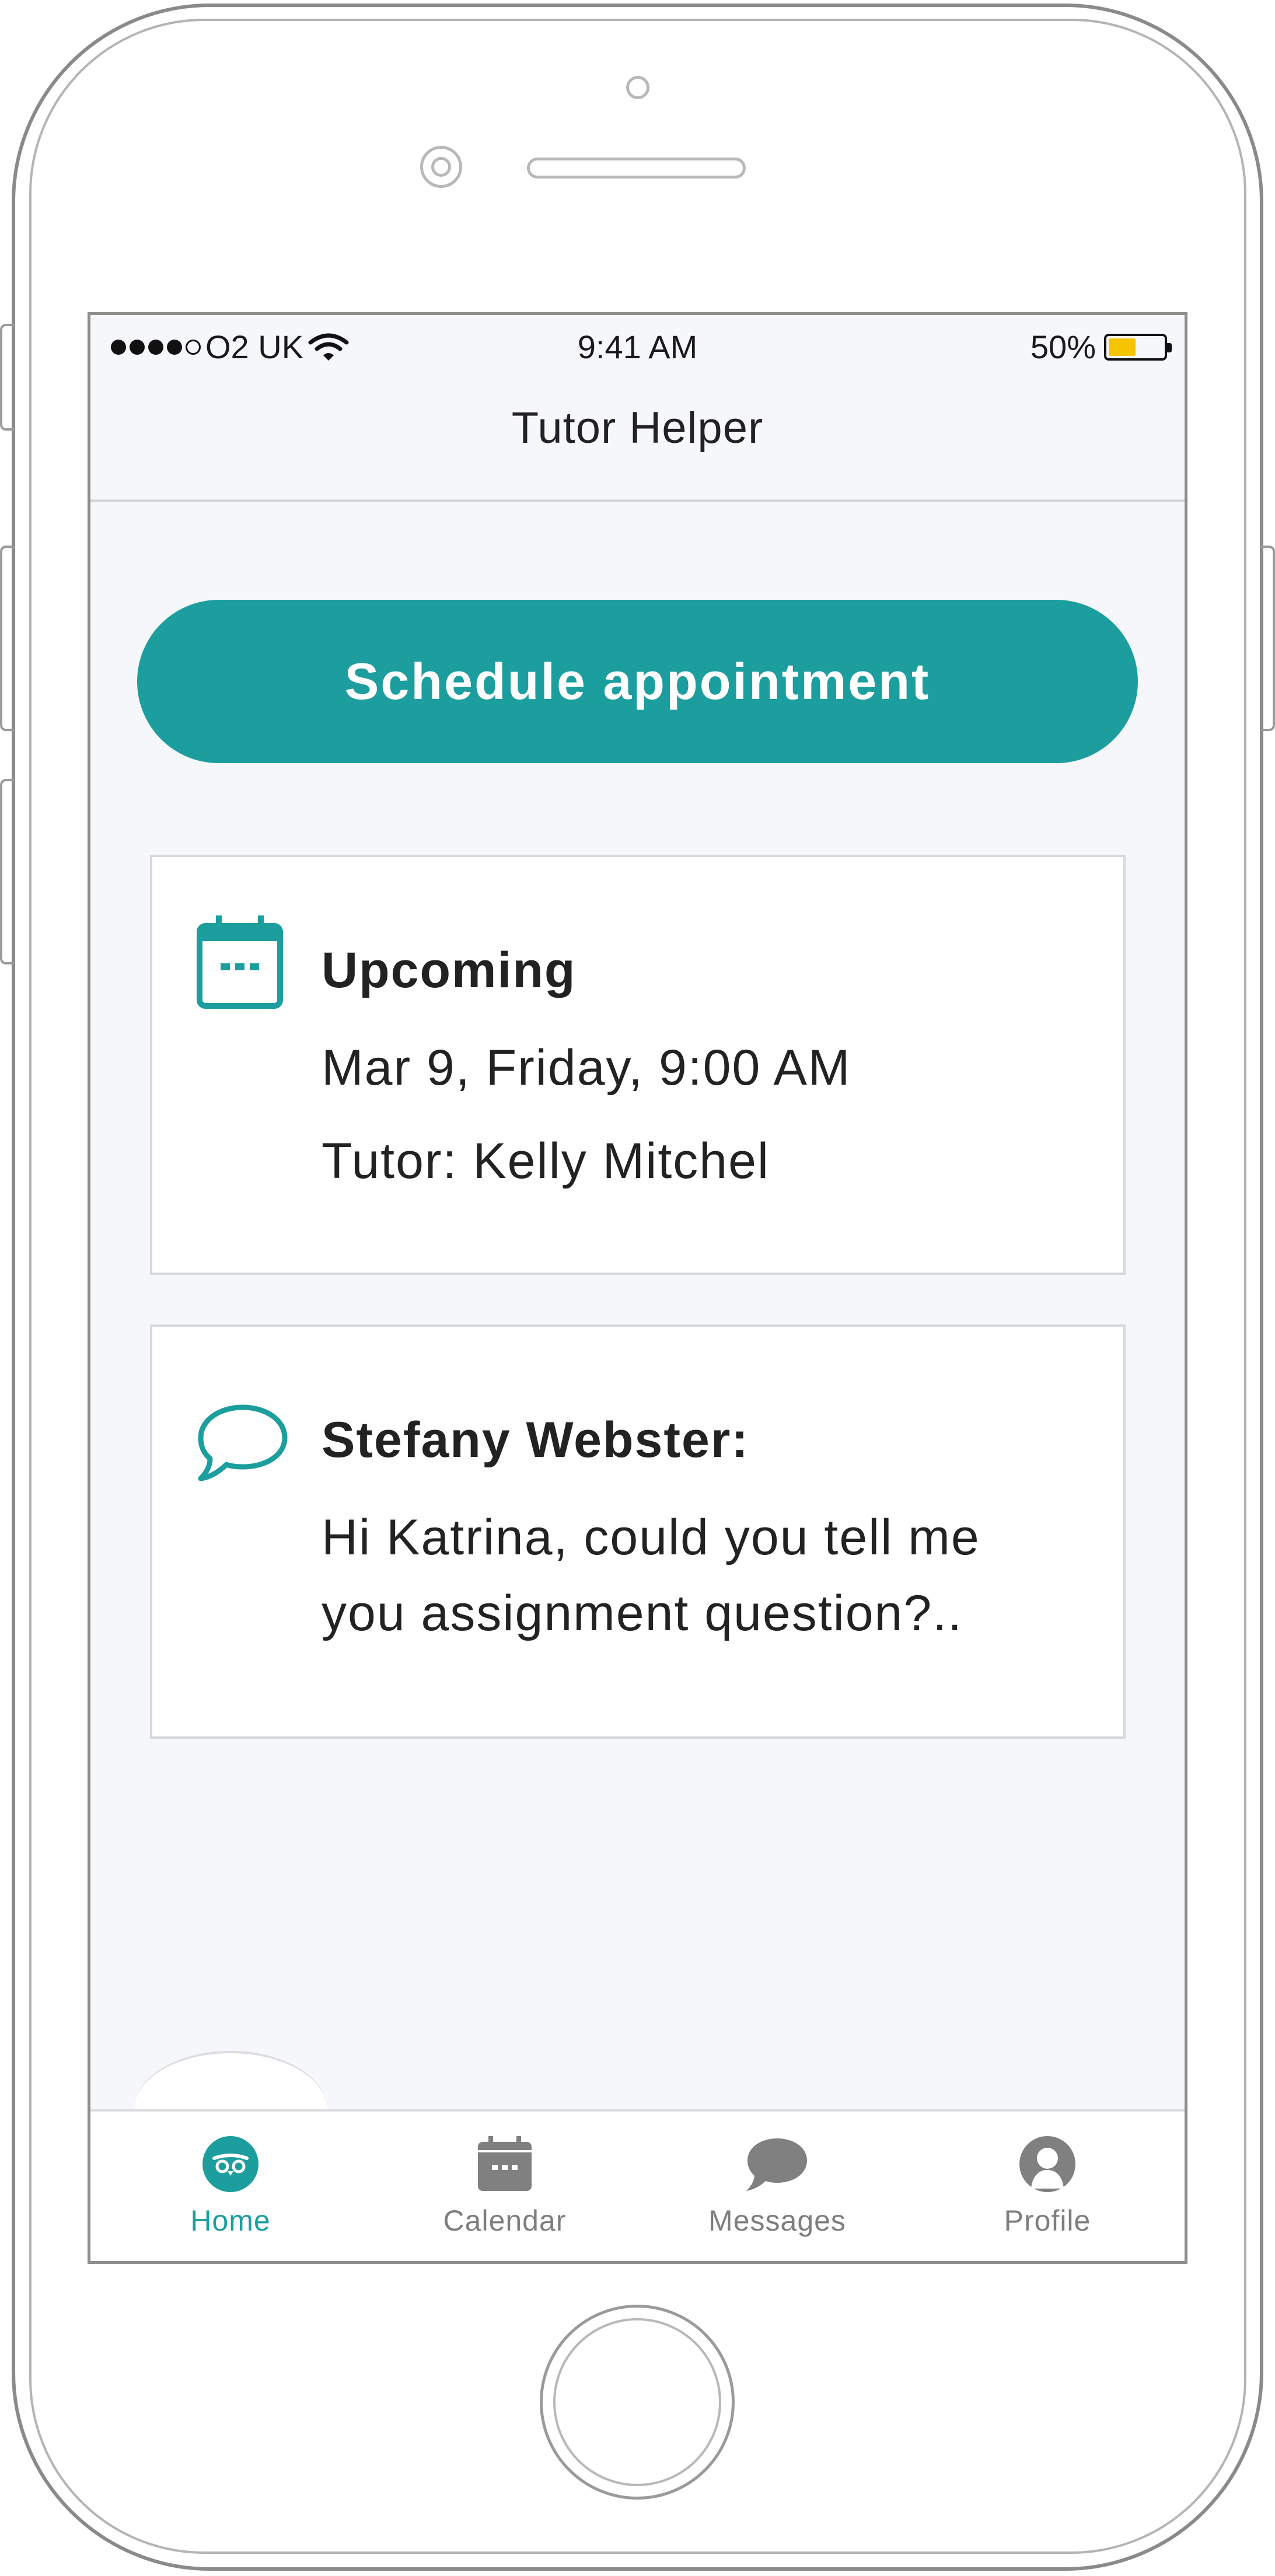  Describe the element at coordinates (546, 1161) in the screenshot. I see `appointment-tutor: Tutor: Kelly Mitchel` at that location.